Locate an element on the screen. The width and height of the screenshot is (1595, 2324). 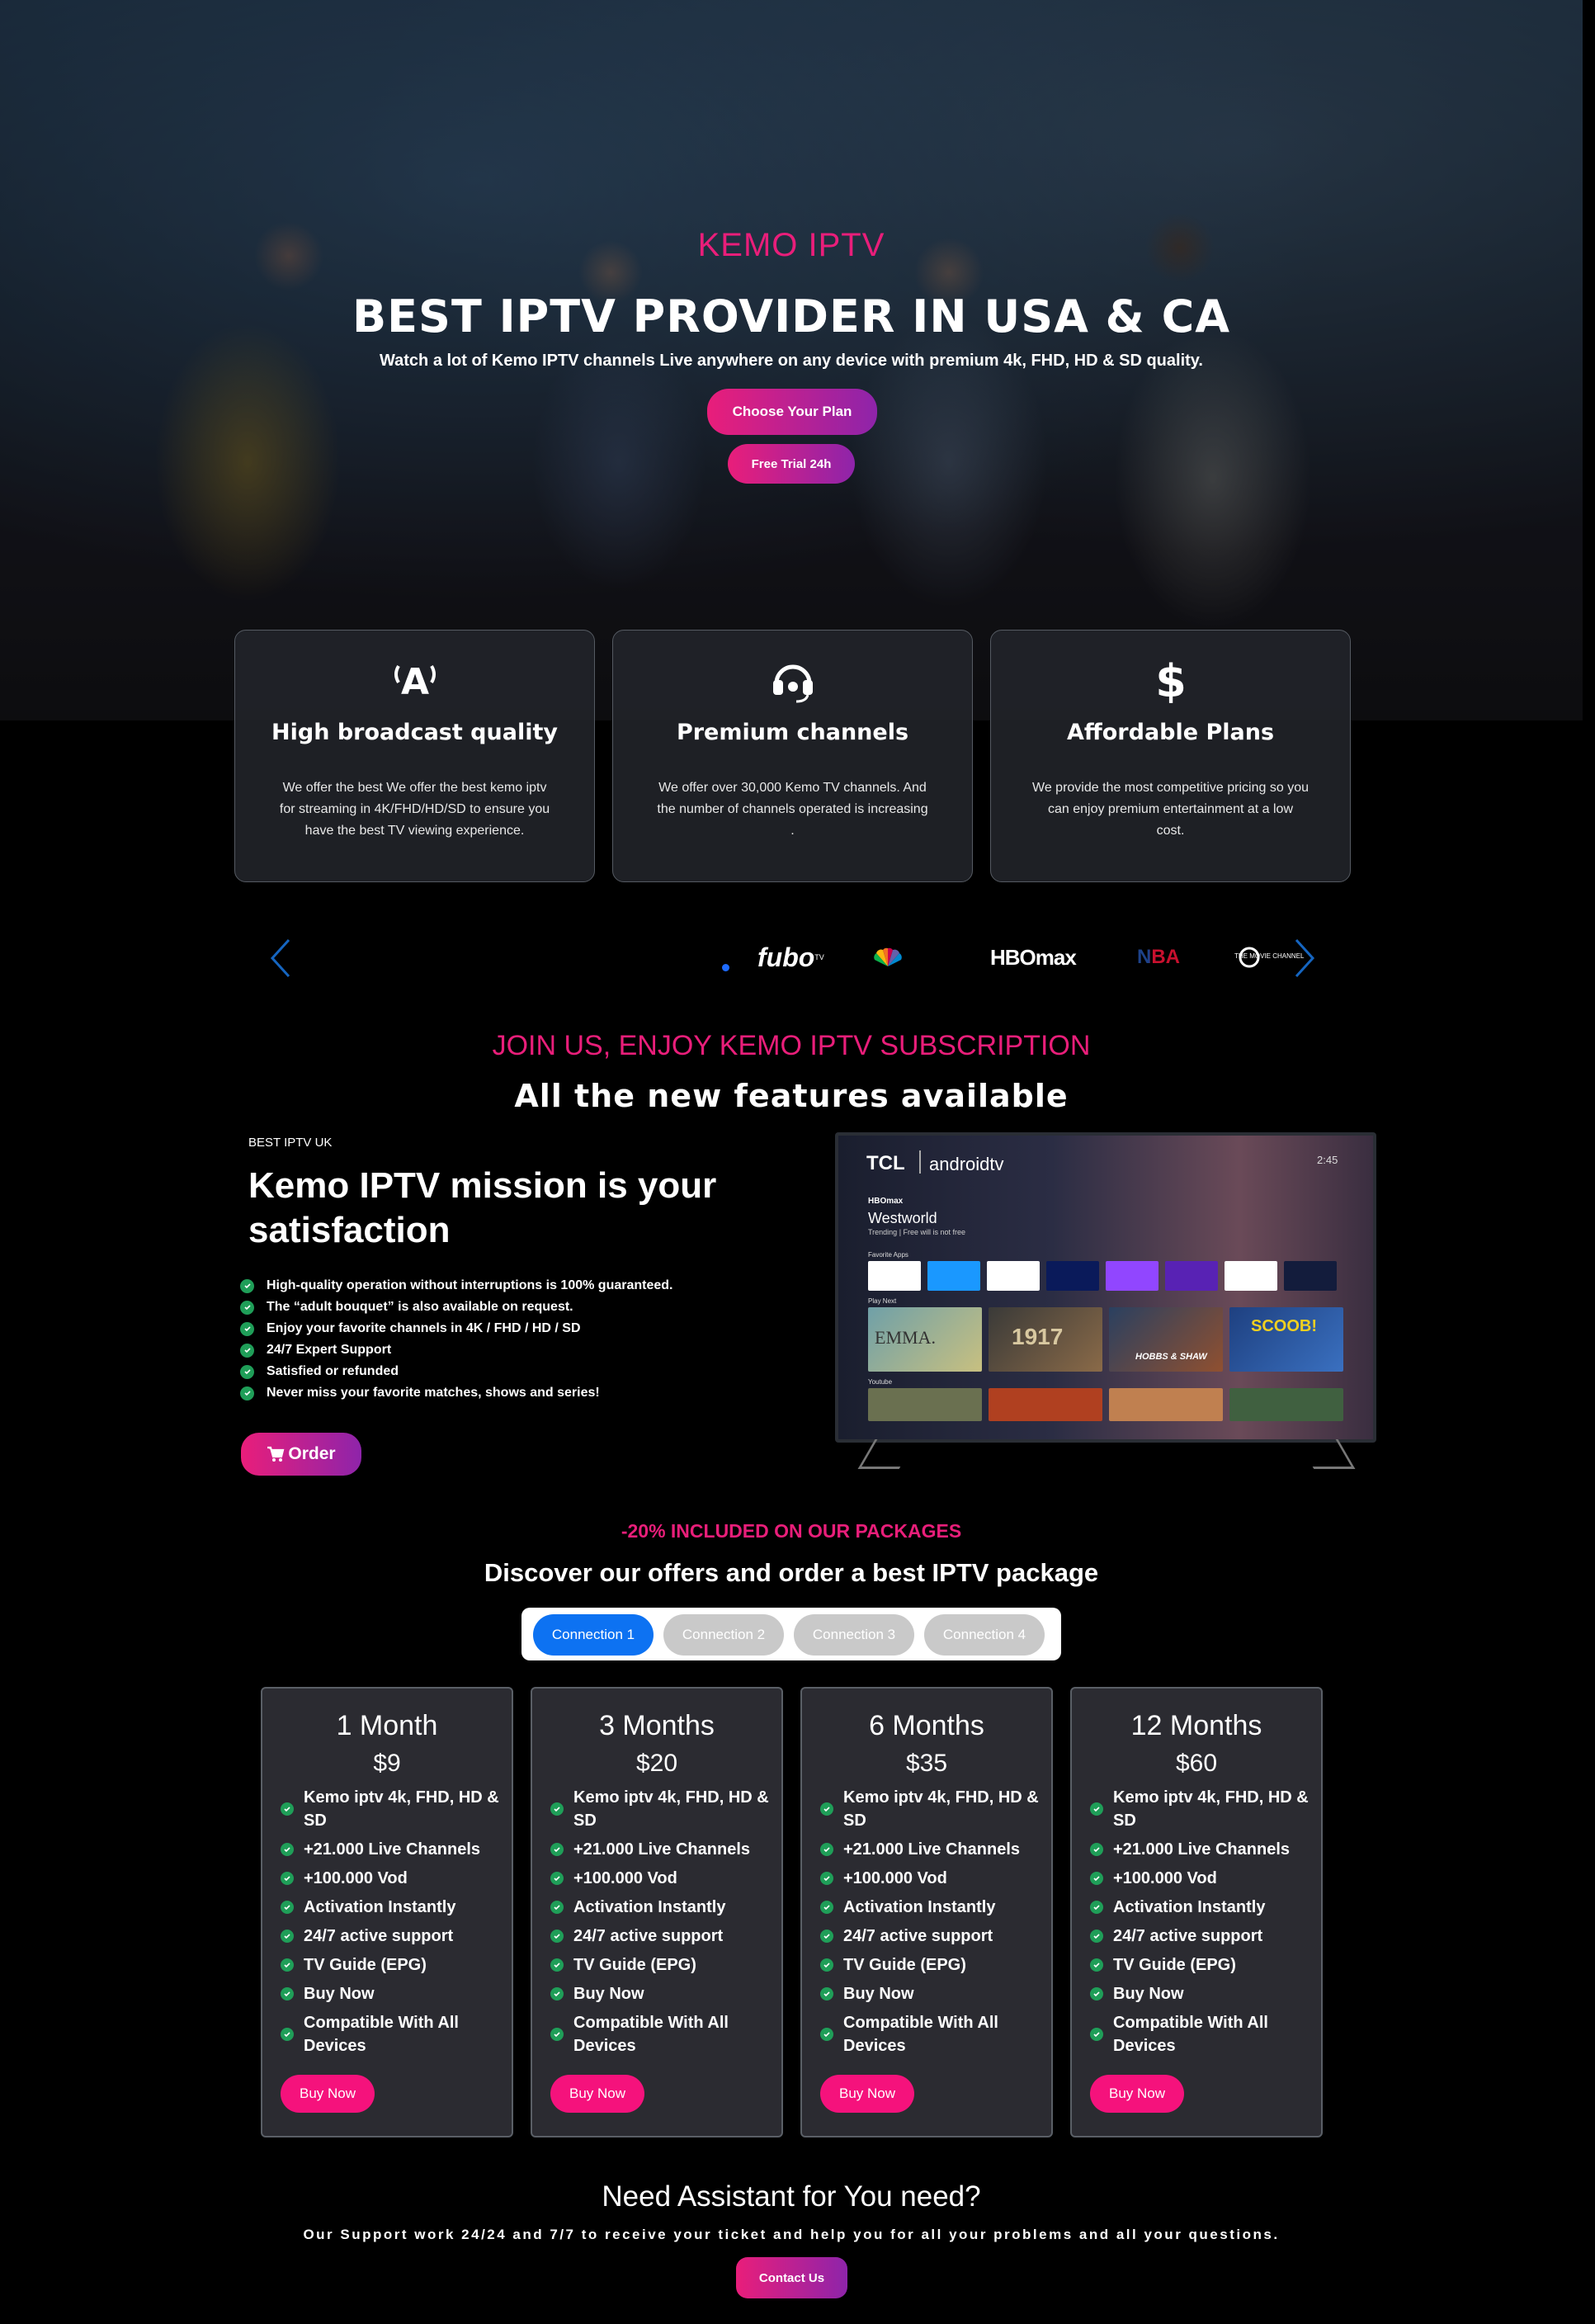
choose-plan-button: Choose Your Plan is located at coordinates (792, 412).